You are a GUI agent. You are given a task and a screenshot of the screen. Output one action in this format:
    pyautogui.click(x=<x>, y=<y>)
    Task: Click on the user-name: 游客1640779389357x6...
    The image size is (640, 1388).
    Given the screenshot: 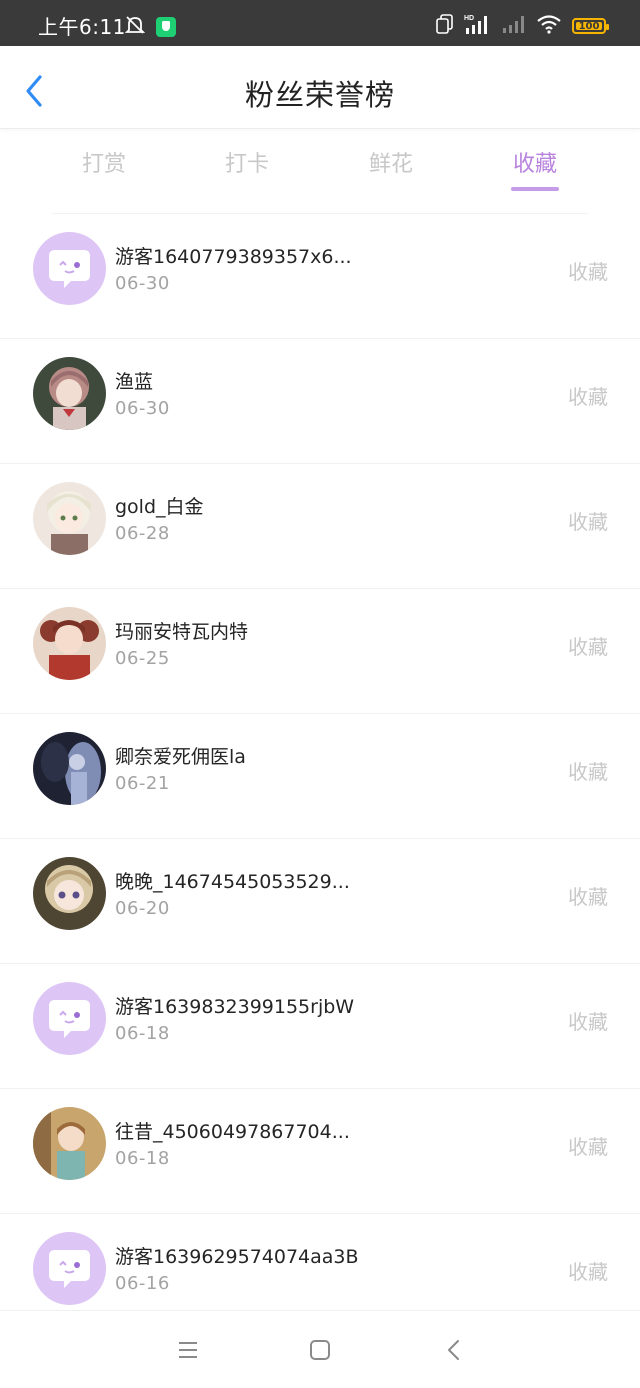 What is the action you would take?
    pyautogui.click(x=233, y=257)
    